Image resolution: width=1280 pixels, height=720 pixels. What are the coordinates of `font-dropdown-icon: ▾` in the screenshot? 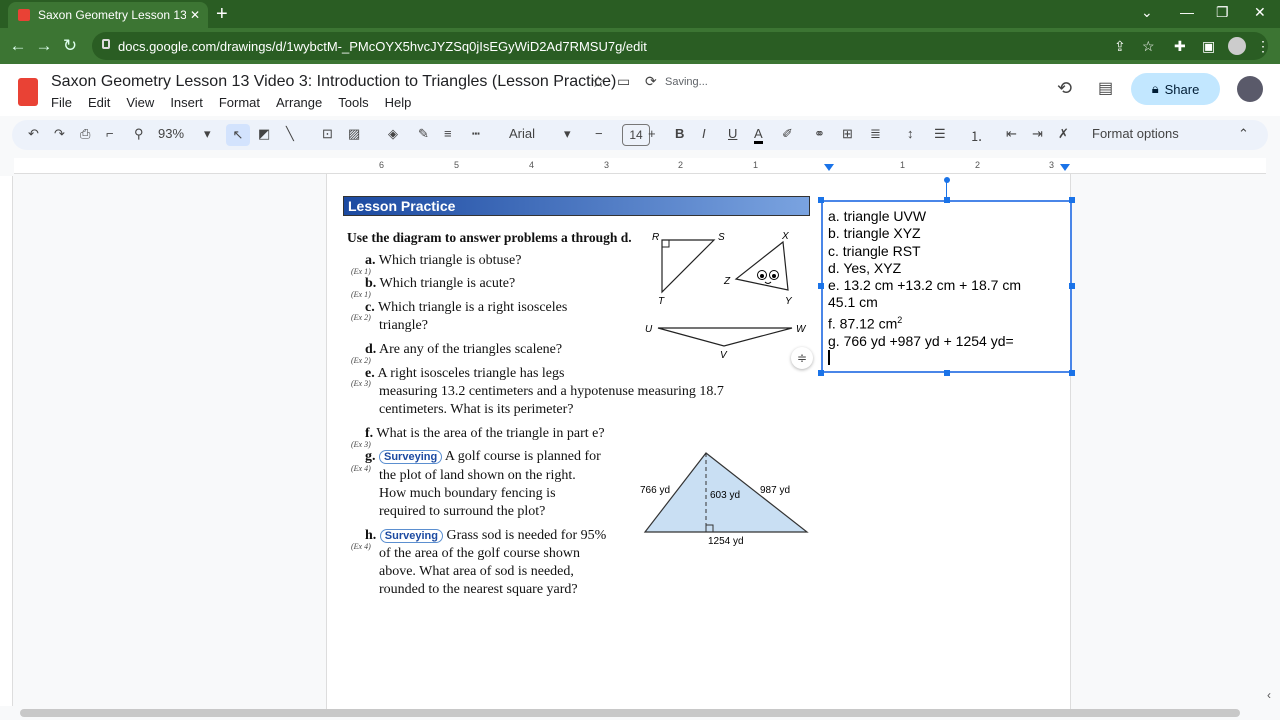 It's located at (567, 134).